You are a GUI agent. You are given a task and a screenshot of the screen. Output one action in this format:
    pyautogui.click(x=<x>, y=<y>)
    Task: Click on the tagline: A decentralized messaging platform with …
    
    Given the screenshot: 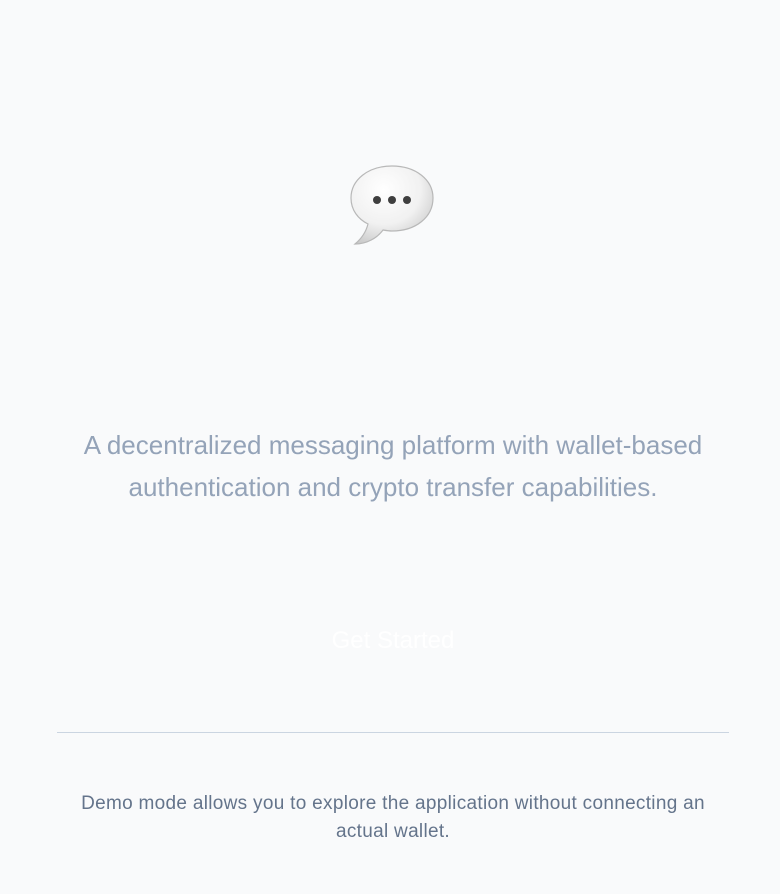 What is the action you would take?
    pyautogui.click(x=393, y=466)
    